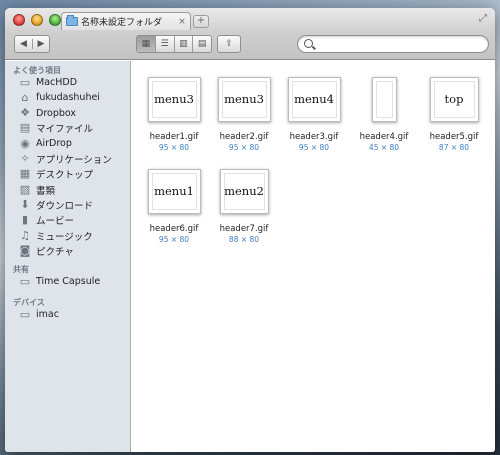  What do you see at coordinates (25, 113) in the screenshot?
I see `dropbox-icon: ❖` at bounding box center [25, 113].